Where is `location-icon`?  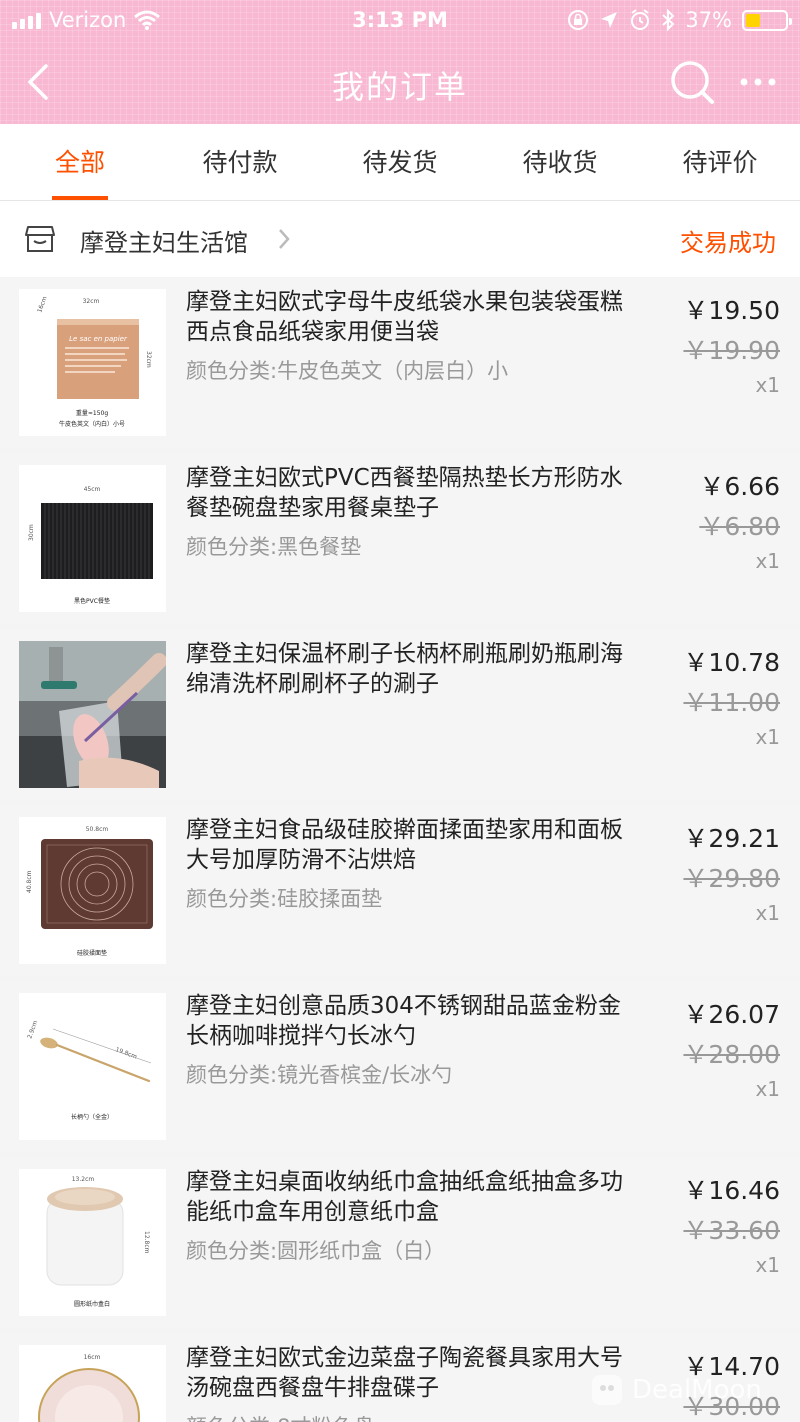
location-icon is located at coordinates (609, 20).